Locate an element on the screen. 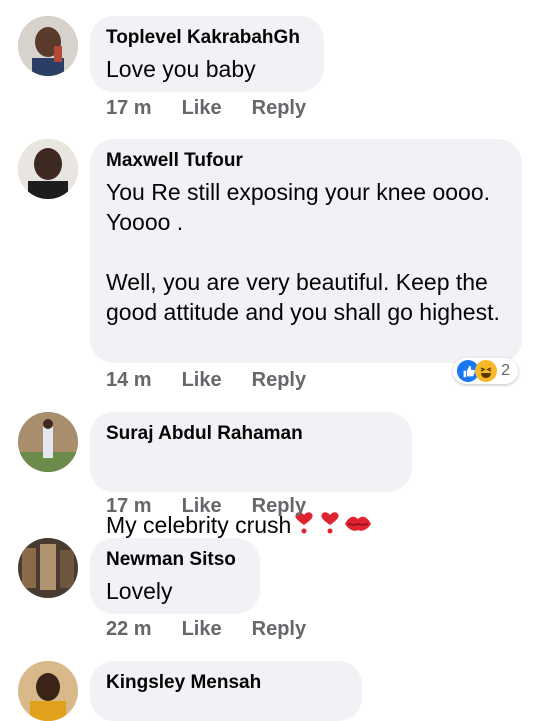 This screenshot has width=540, height=721. commenter-name: Suraj Abdul Rahaman is located at coordinates (251, 434).